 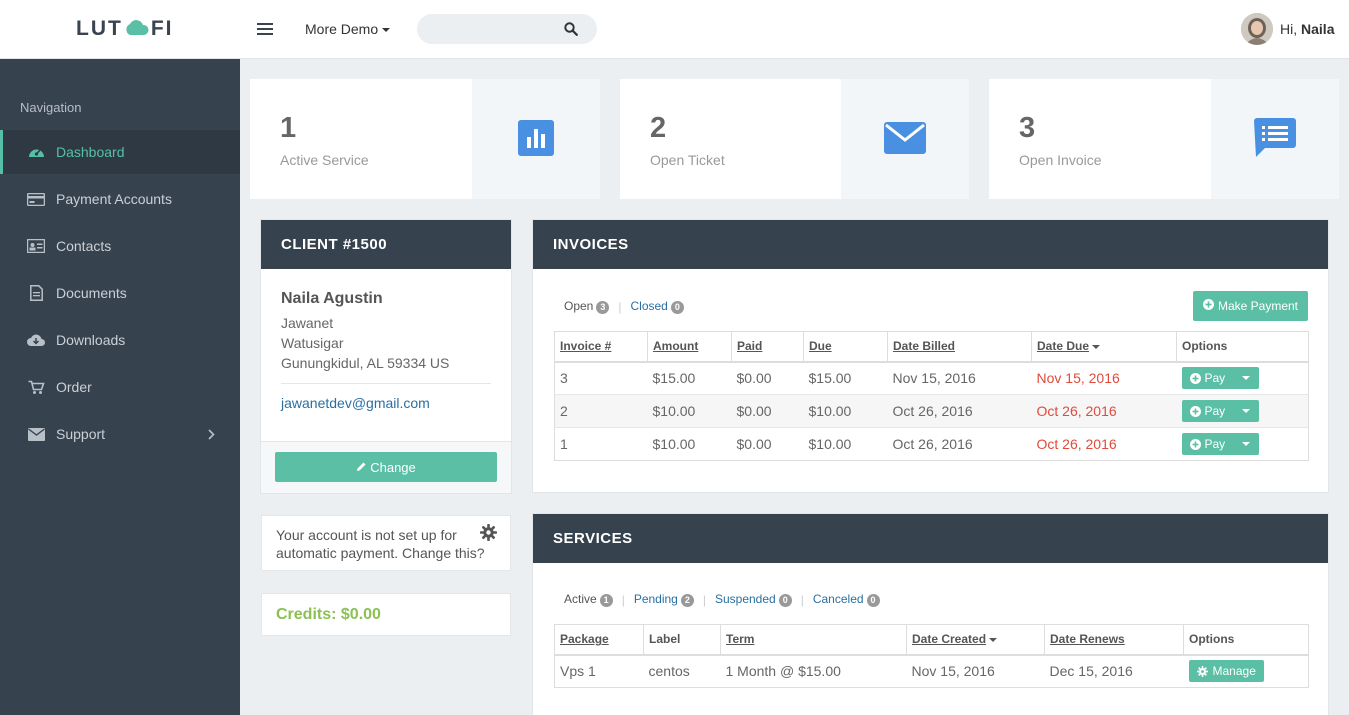 I want to click on filter-closed: Closed 0, so click(x=657, y=306).